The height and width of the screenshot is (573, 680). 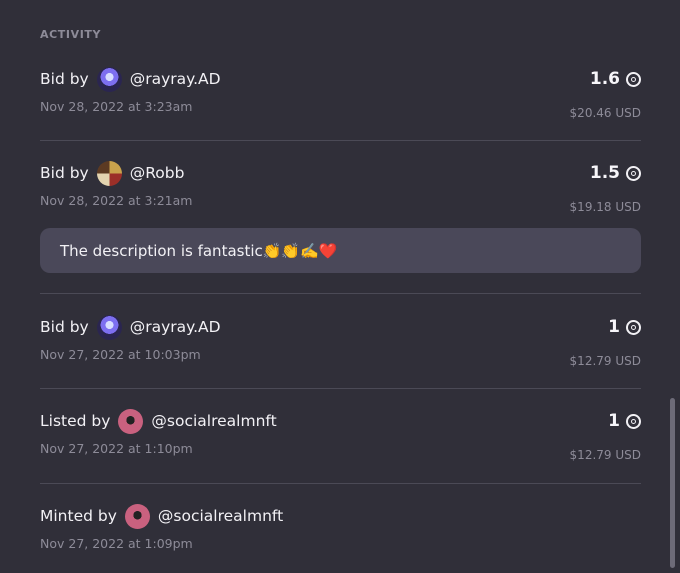 I want to click on activity-date: Nov 28, 2022 at 3:23am, so click(x=116, y=106).